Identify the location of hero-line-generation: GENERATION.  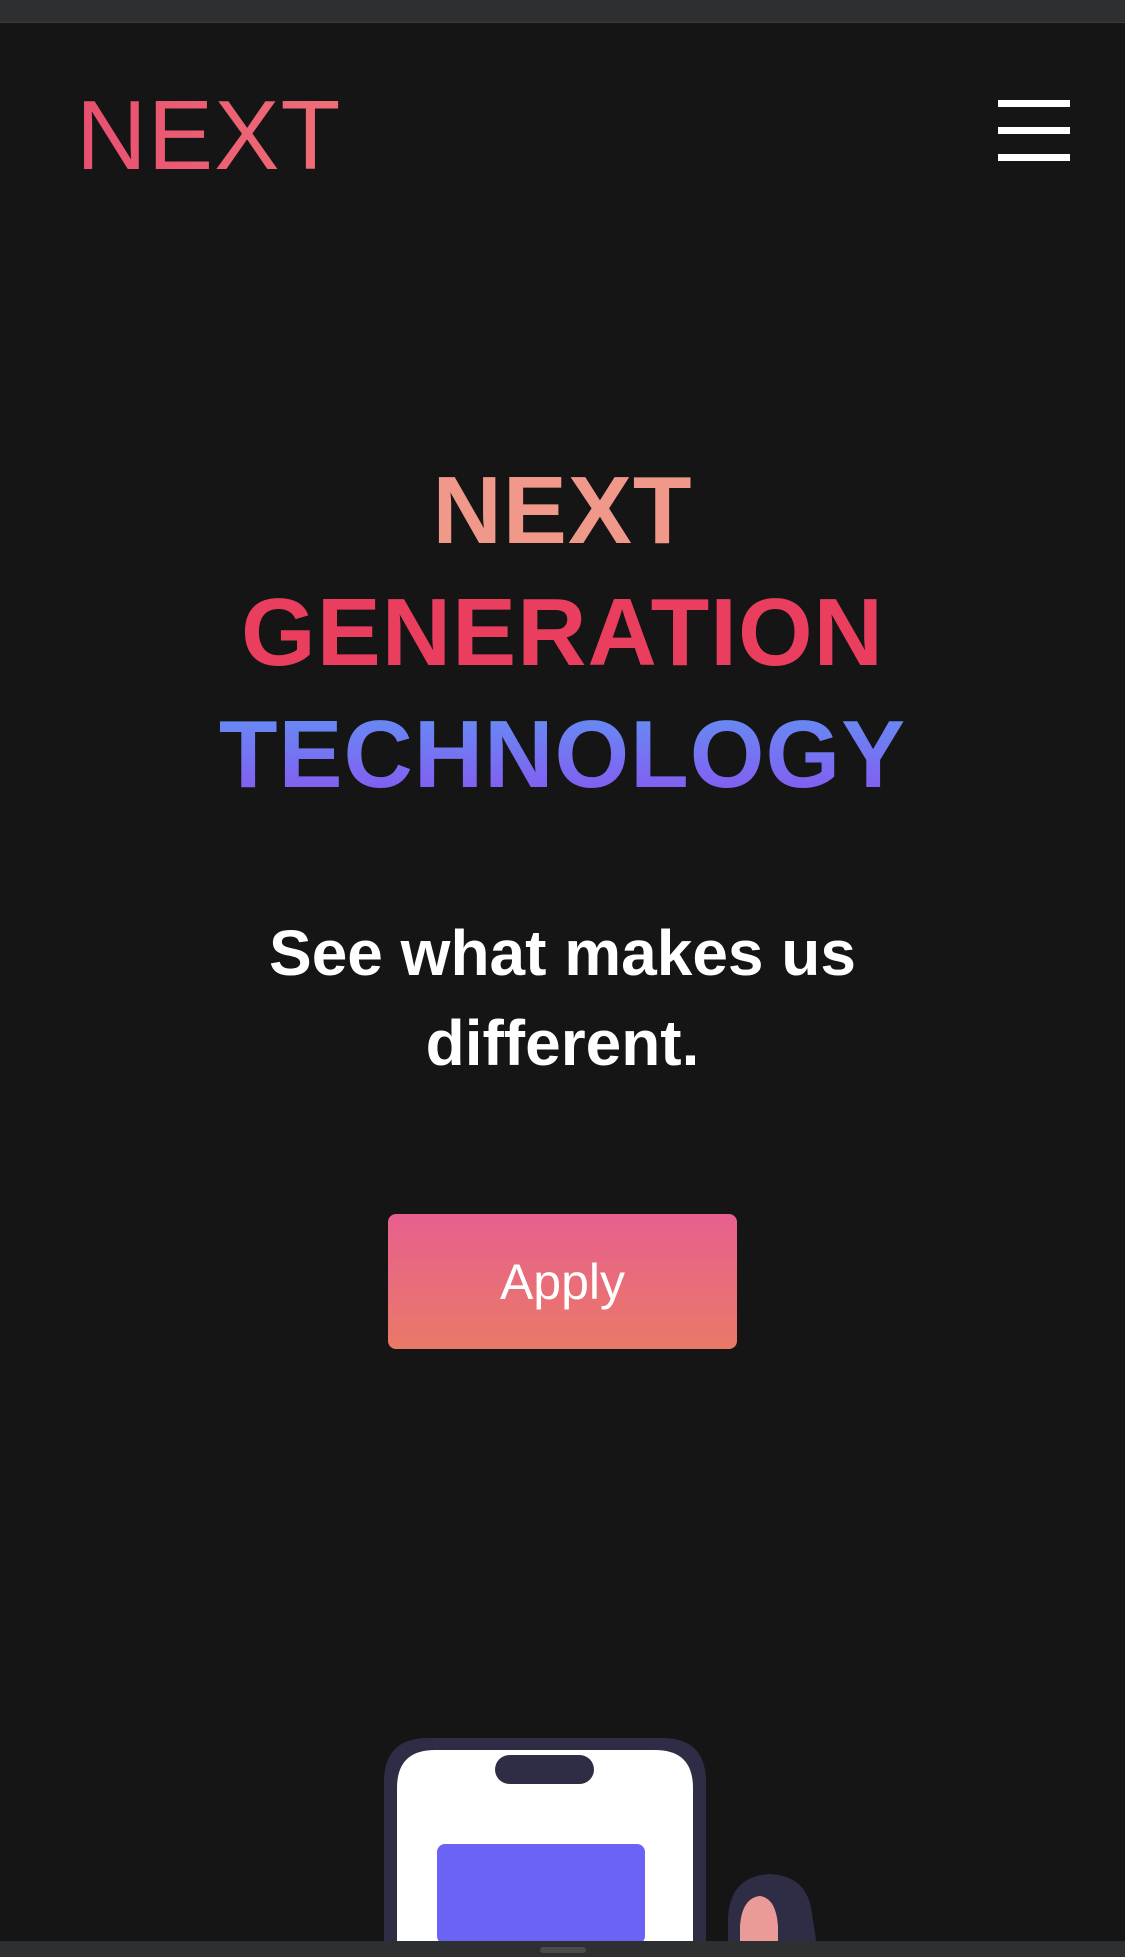
(562, 632).